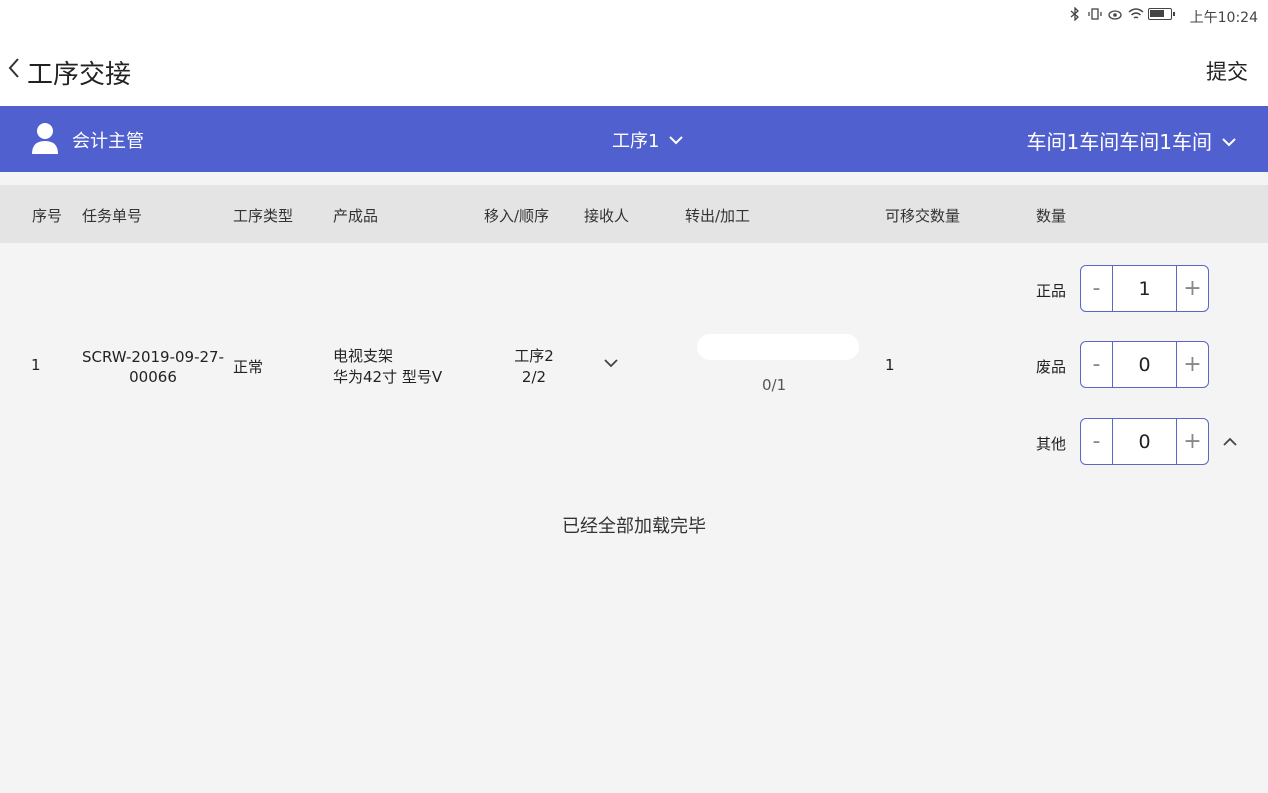 The width and height of the screenshot is (1268, 793). I want to click on row-product-spec: 华为42寸 型号V, so click(388, 377).